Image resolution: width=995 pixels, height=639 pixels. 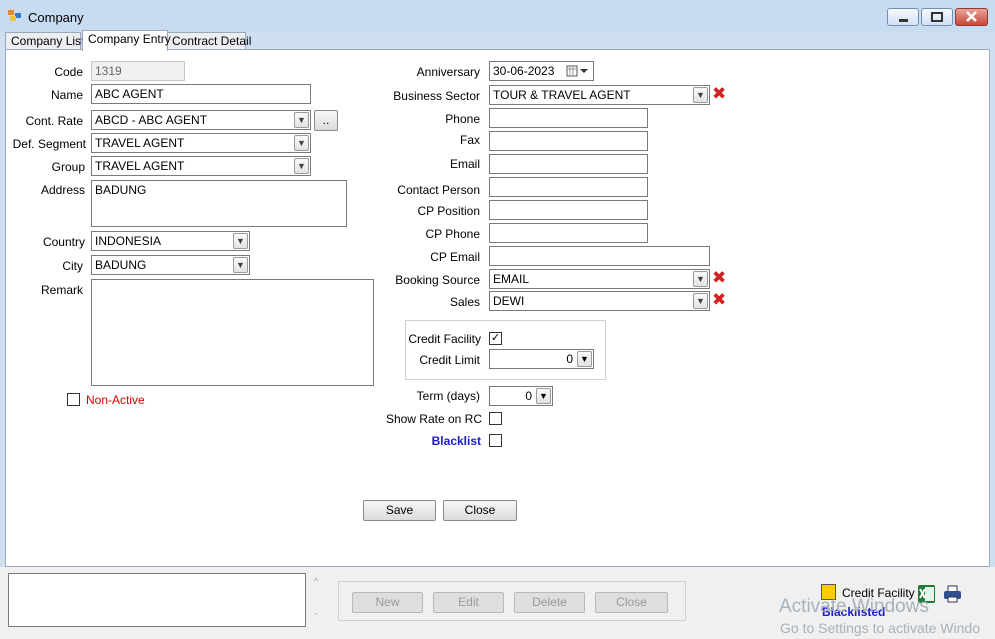 I want to click on close-icon, so click(x=971, y=16).